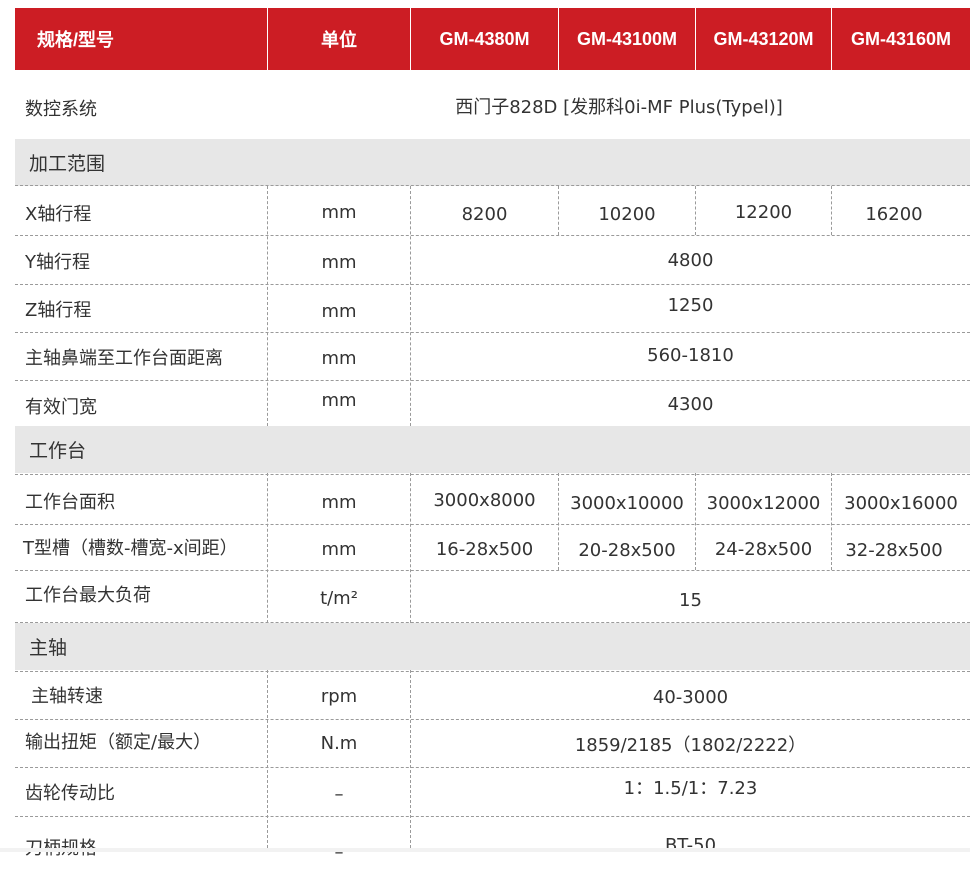 This screenshot has width=970, height=875. What do you see at coordinates (484, 39) in the screenshot?
I see `header-model-1: GM-4380M` at bounding box center [484, 39].